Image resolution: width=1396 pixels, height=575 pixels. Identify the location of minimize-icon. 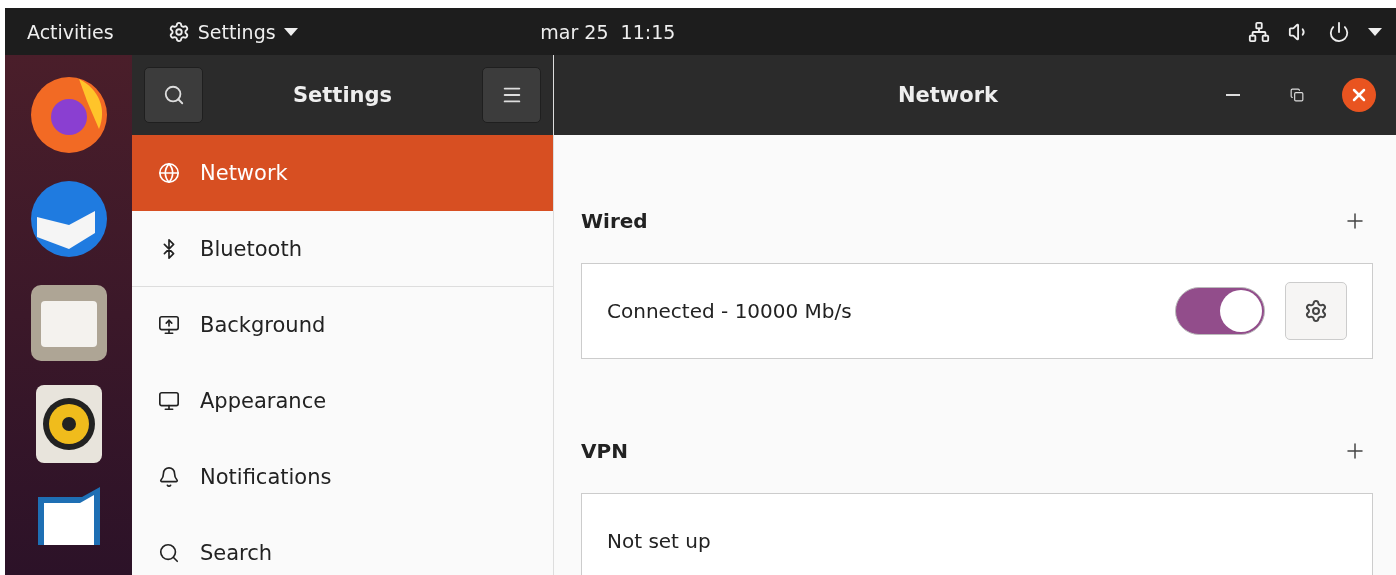
(1233, 95).